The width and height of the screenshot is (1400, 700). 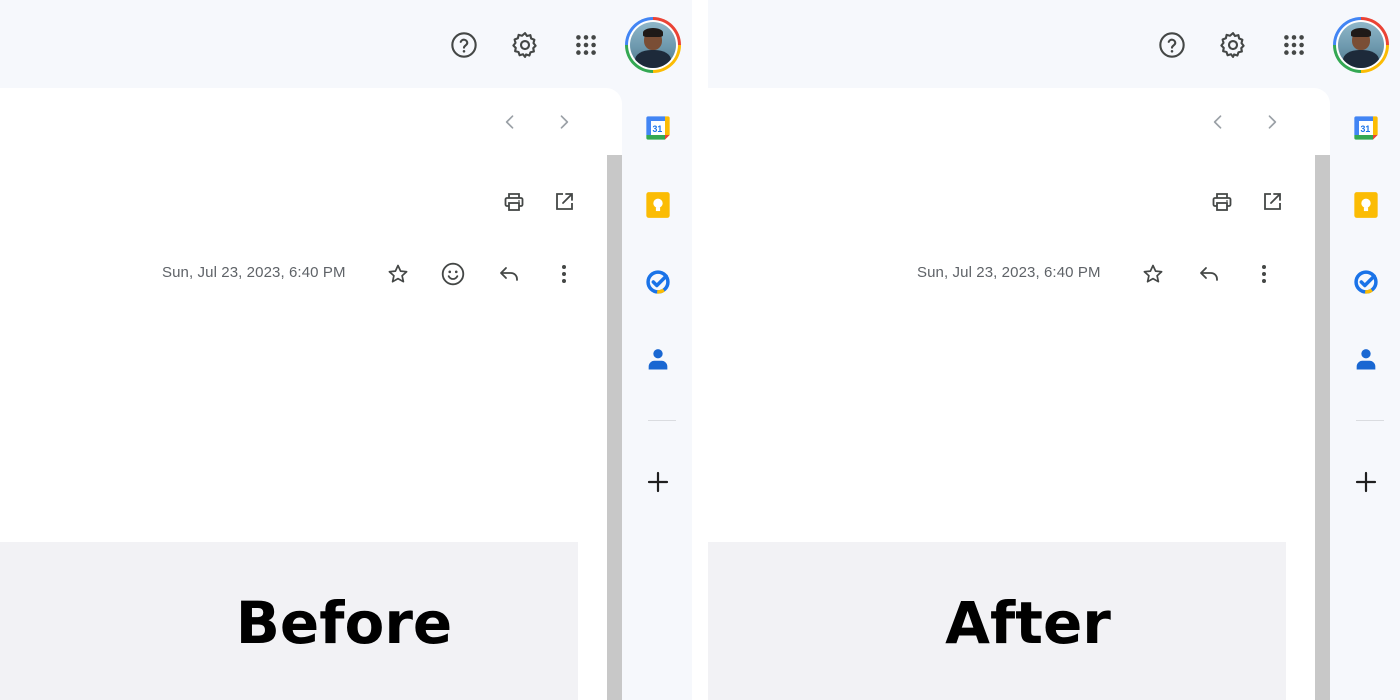 I want to click on caption-box: Before, so click(x=289, y=621).